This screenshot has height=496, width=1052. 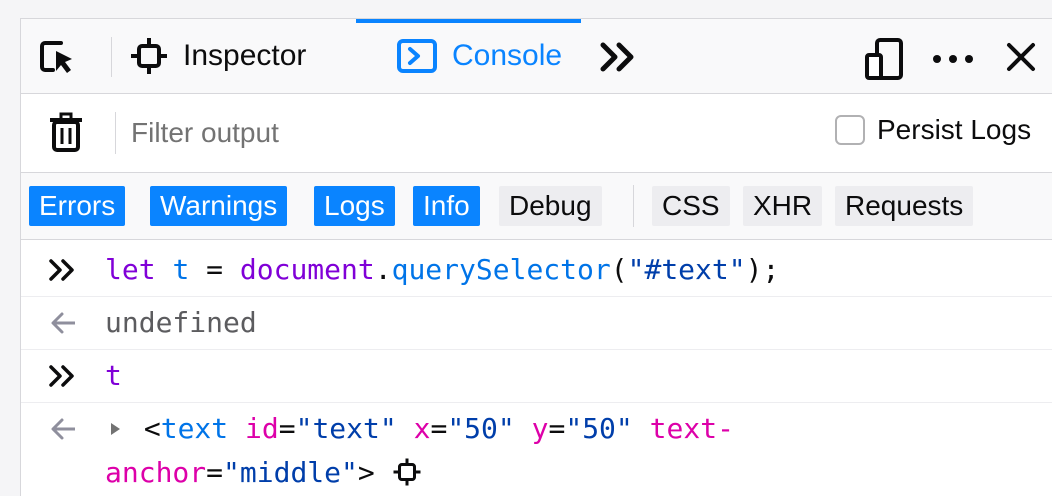 What do you see at coordinates (245, 55) in the screenshot?
I see `tab-label: Inspector` at bounding box center [245, 55].